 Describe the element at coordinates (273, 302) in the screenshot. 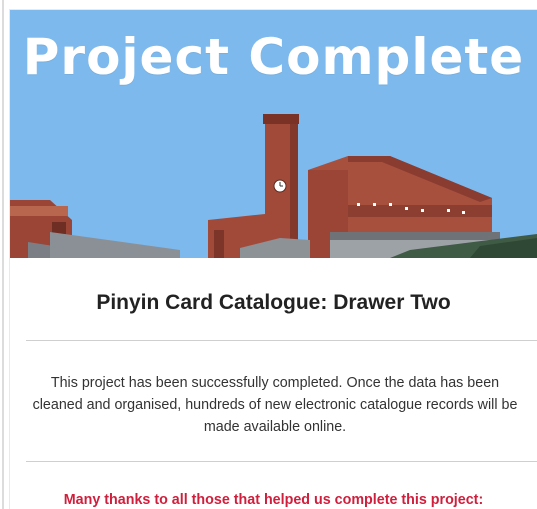

I see `project-title: Pinyin Card Catalogue: Drawer Two` at that location.